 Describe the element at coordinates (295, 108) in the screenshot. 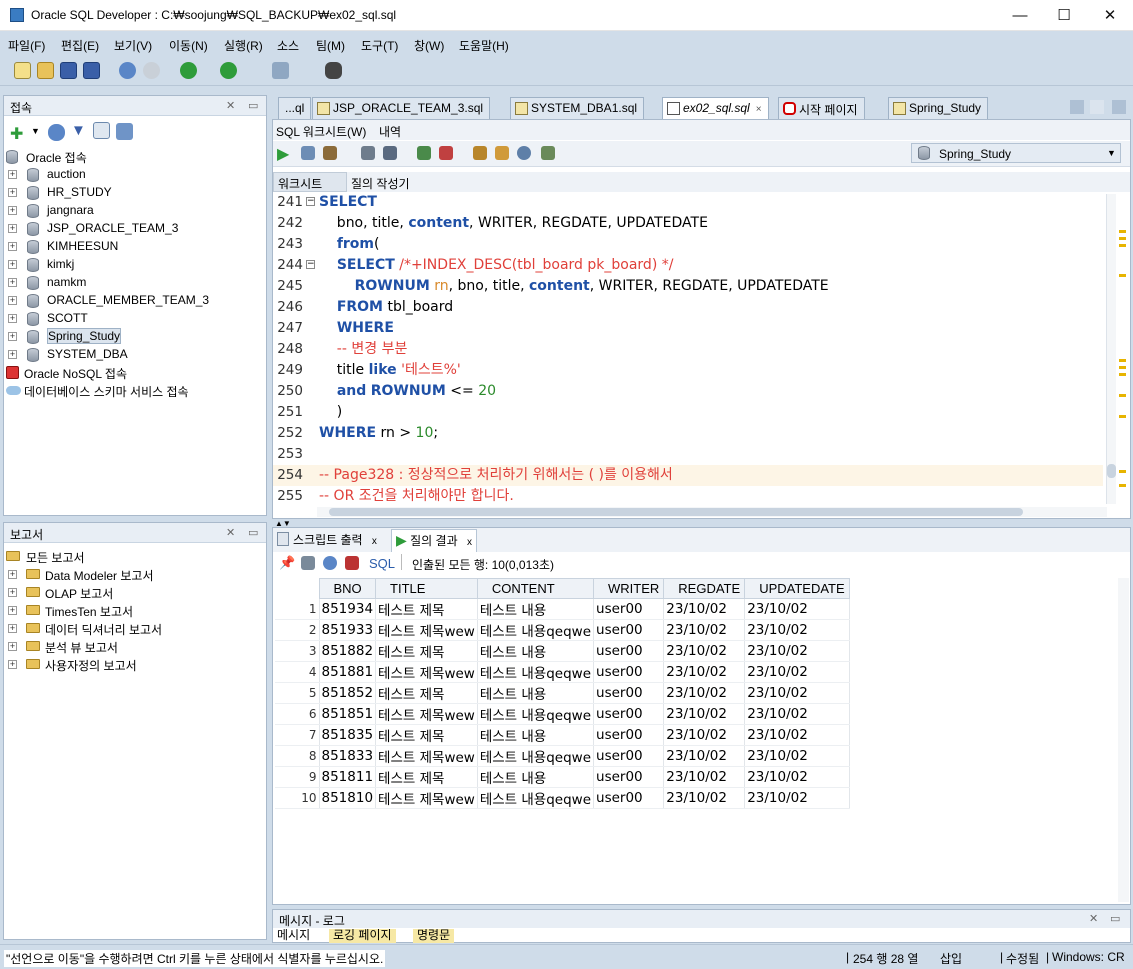

I see `tab-ql: ...ql` at that location.